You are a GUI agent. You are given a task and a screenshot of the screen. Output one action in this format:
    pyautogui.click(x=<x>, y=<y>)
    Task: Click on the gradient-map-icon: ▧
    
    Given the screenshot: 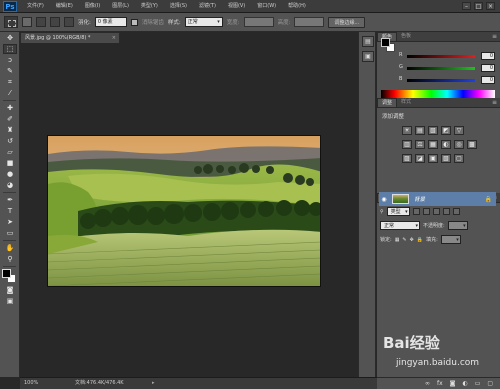 What is the action you would take?
    pyautogui.click(x=446, y=158)
    